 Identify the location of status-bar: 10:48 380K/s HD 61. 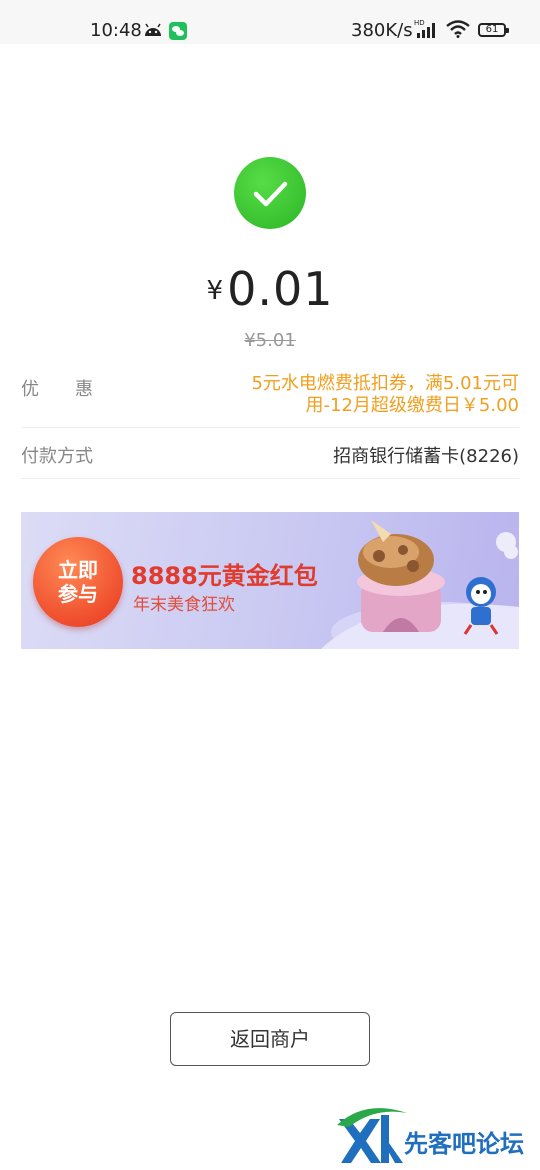
(270, 22).